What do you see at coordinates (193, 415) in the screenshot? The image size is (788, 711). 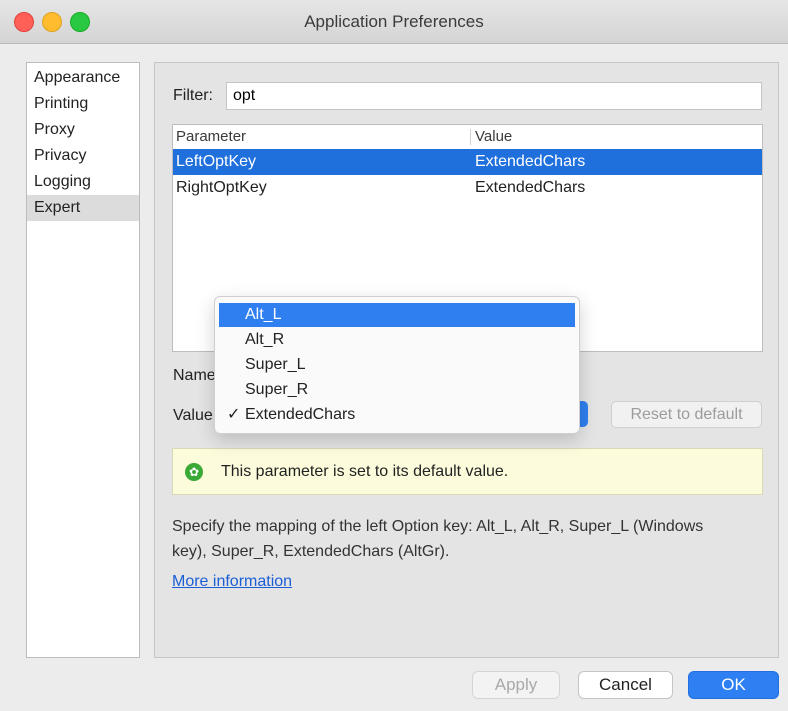 I see `value-label: Value` at bounding box center [193, 415].